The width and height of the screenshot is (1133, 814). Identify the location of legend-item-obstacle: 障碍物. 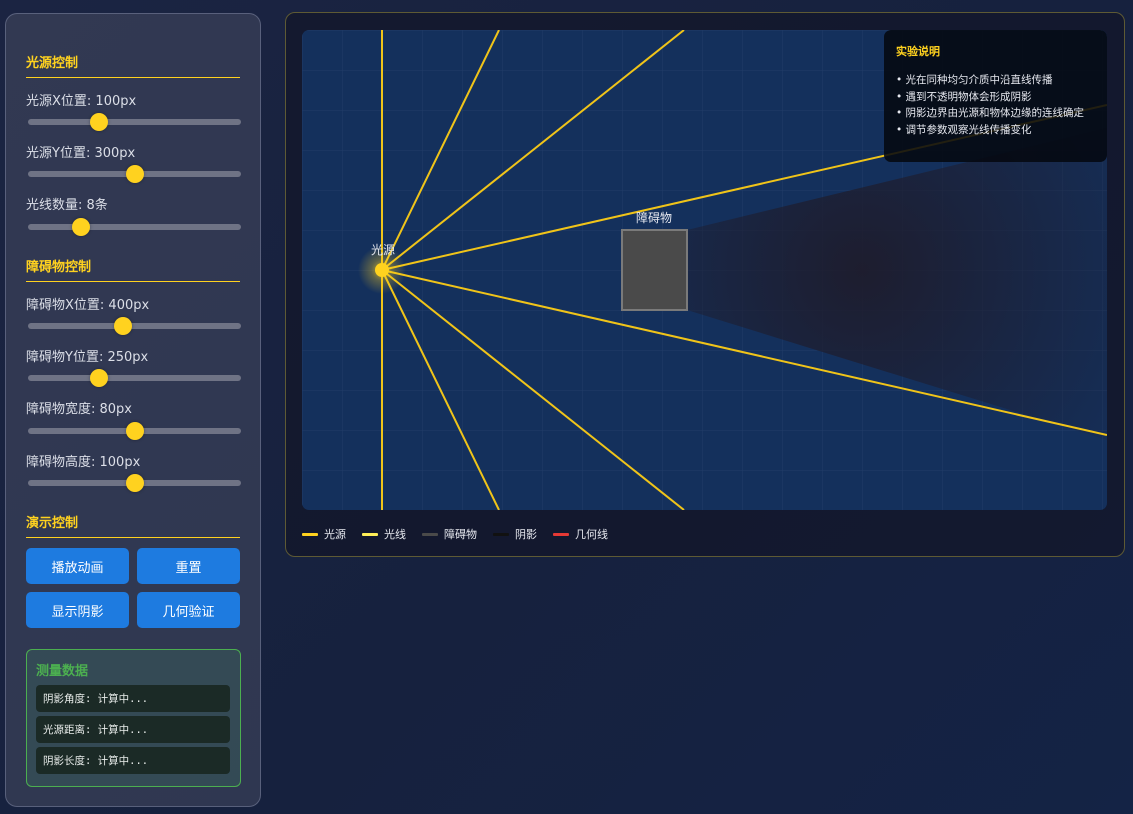
(449, 534).